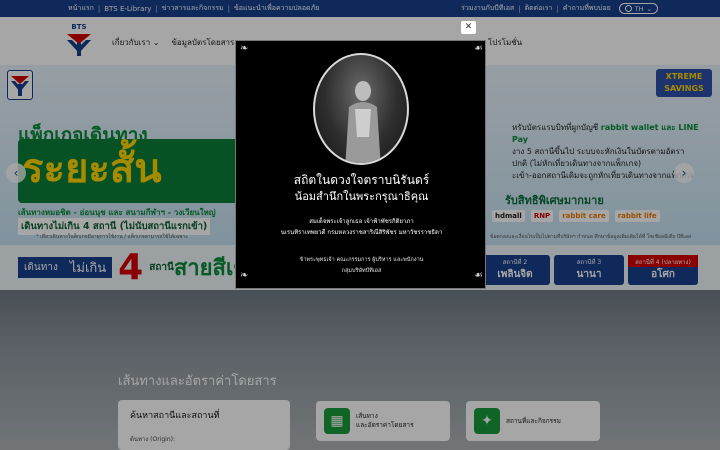 This screenshot has height=450, width=720. Describe the element at coordinates (361, 196) in the screenshot. I see `modal-title-line2: น้อมสำนึกในพระกรุณาธิคุณ` at that location.